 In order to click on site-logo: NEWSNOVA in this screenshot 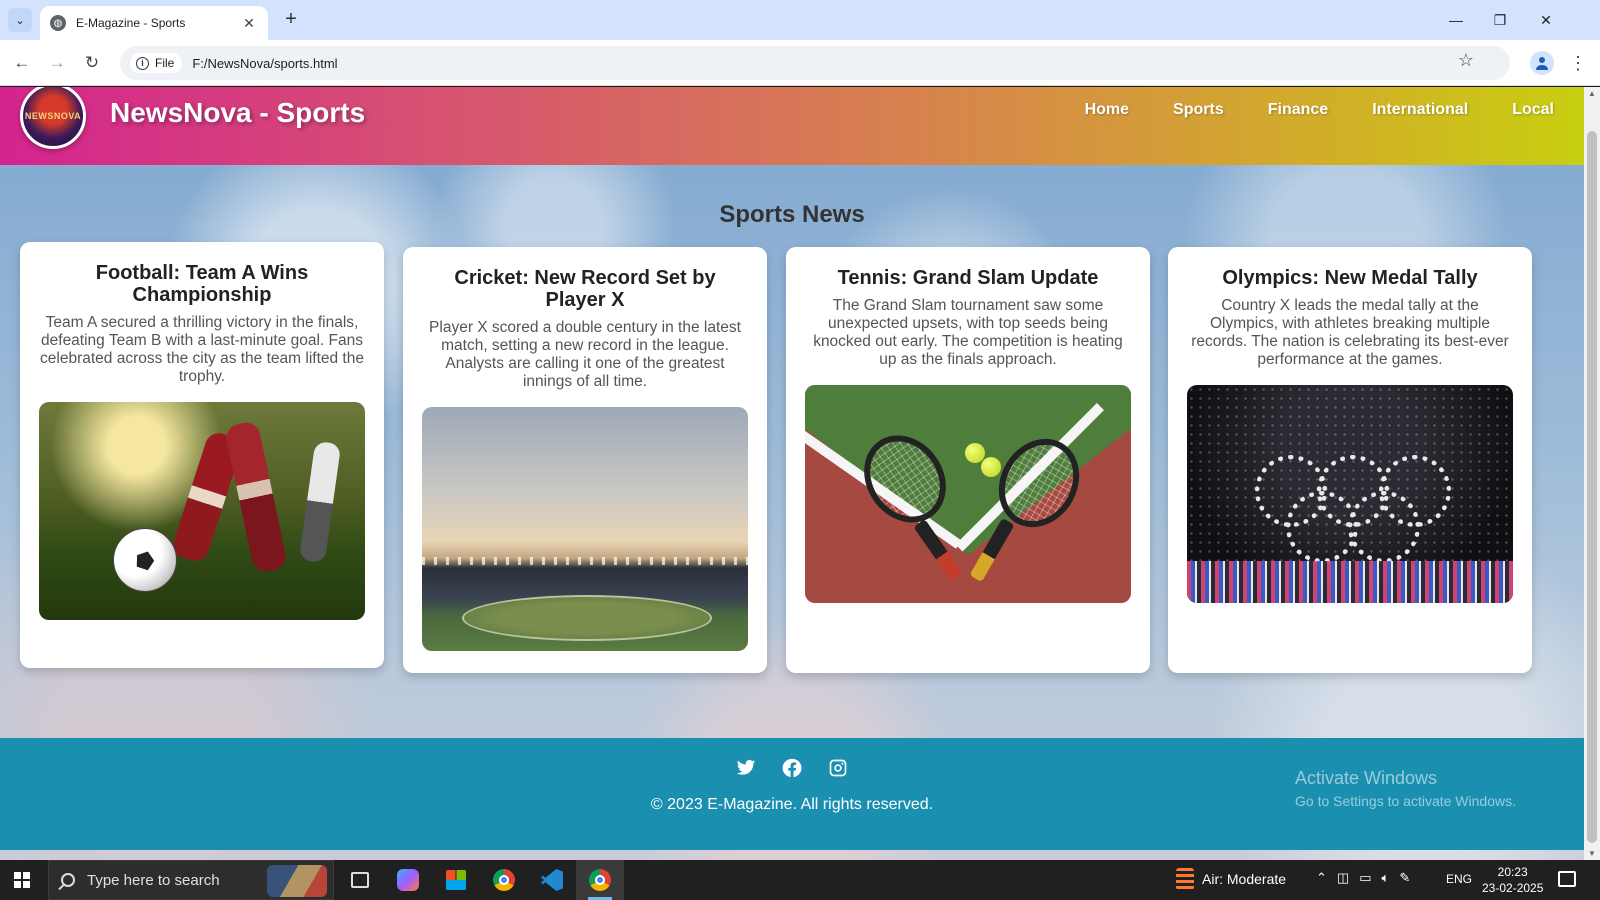, I will do `click(53, 118)`.